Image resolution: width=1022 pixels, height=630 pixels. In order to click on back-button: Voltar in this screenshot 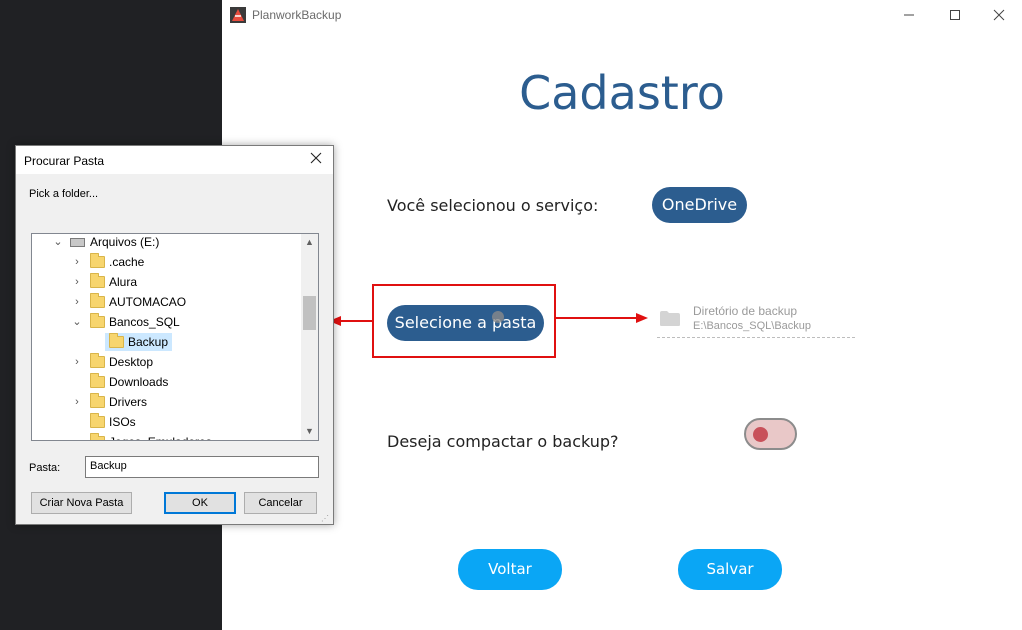, I will do `click(510, 569)`.